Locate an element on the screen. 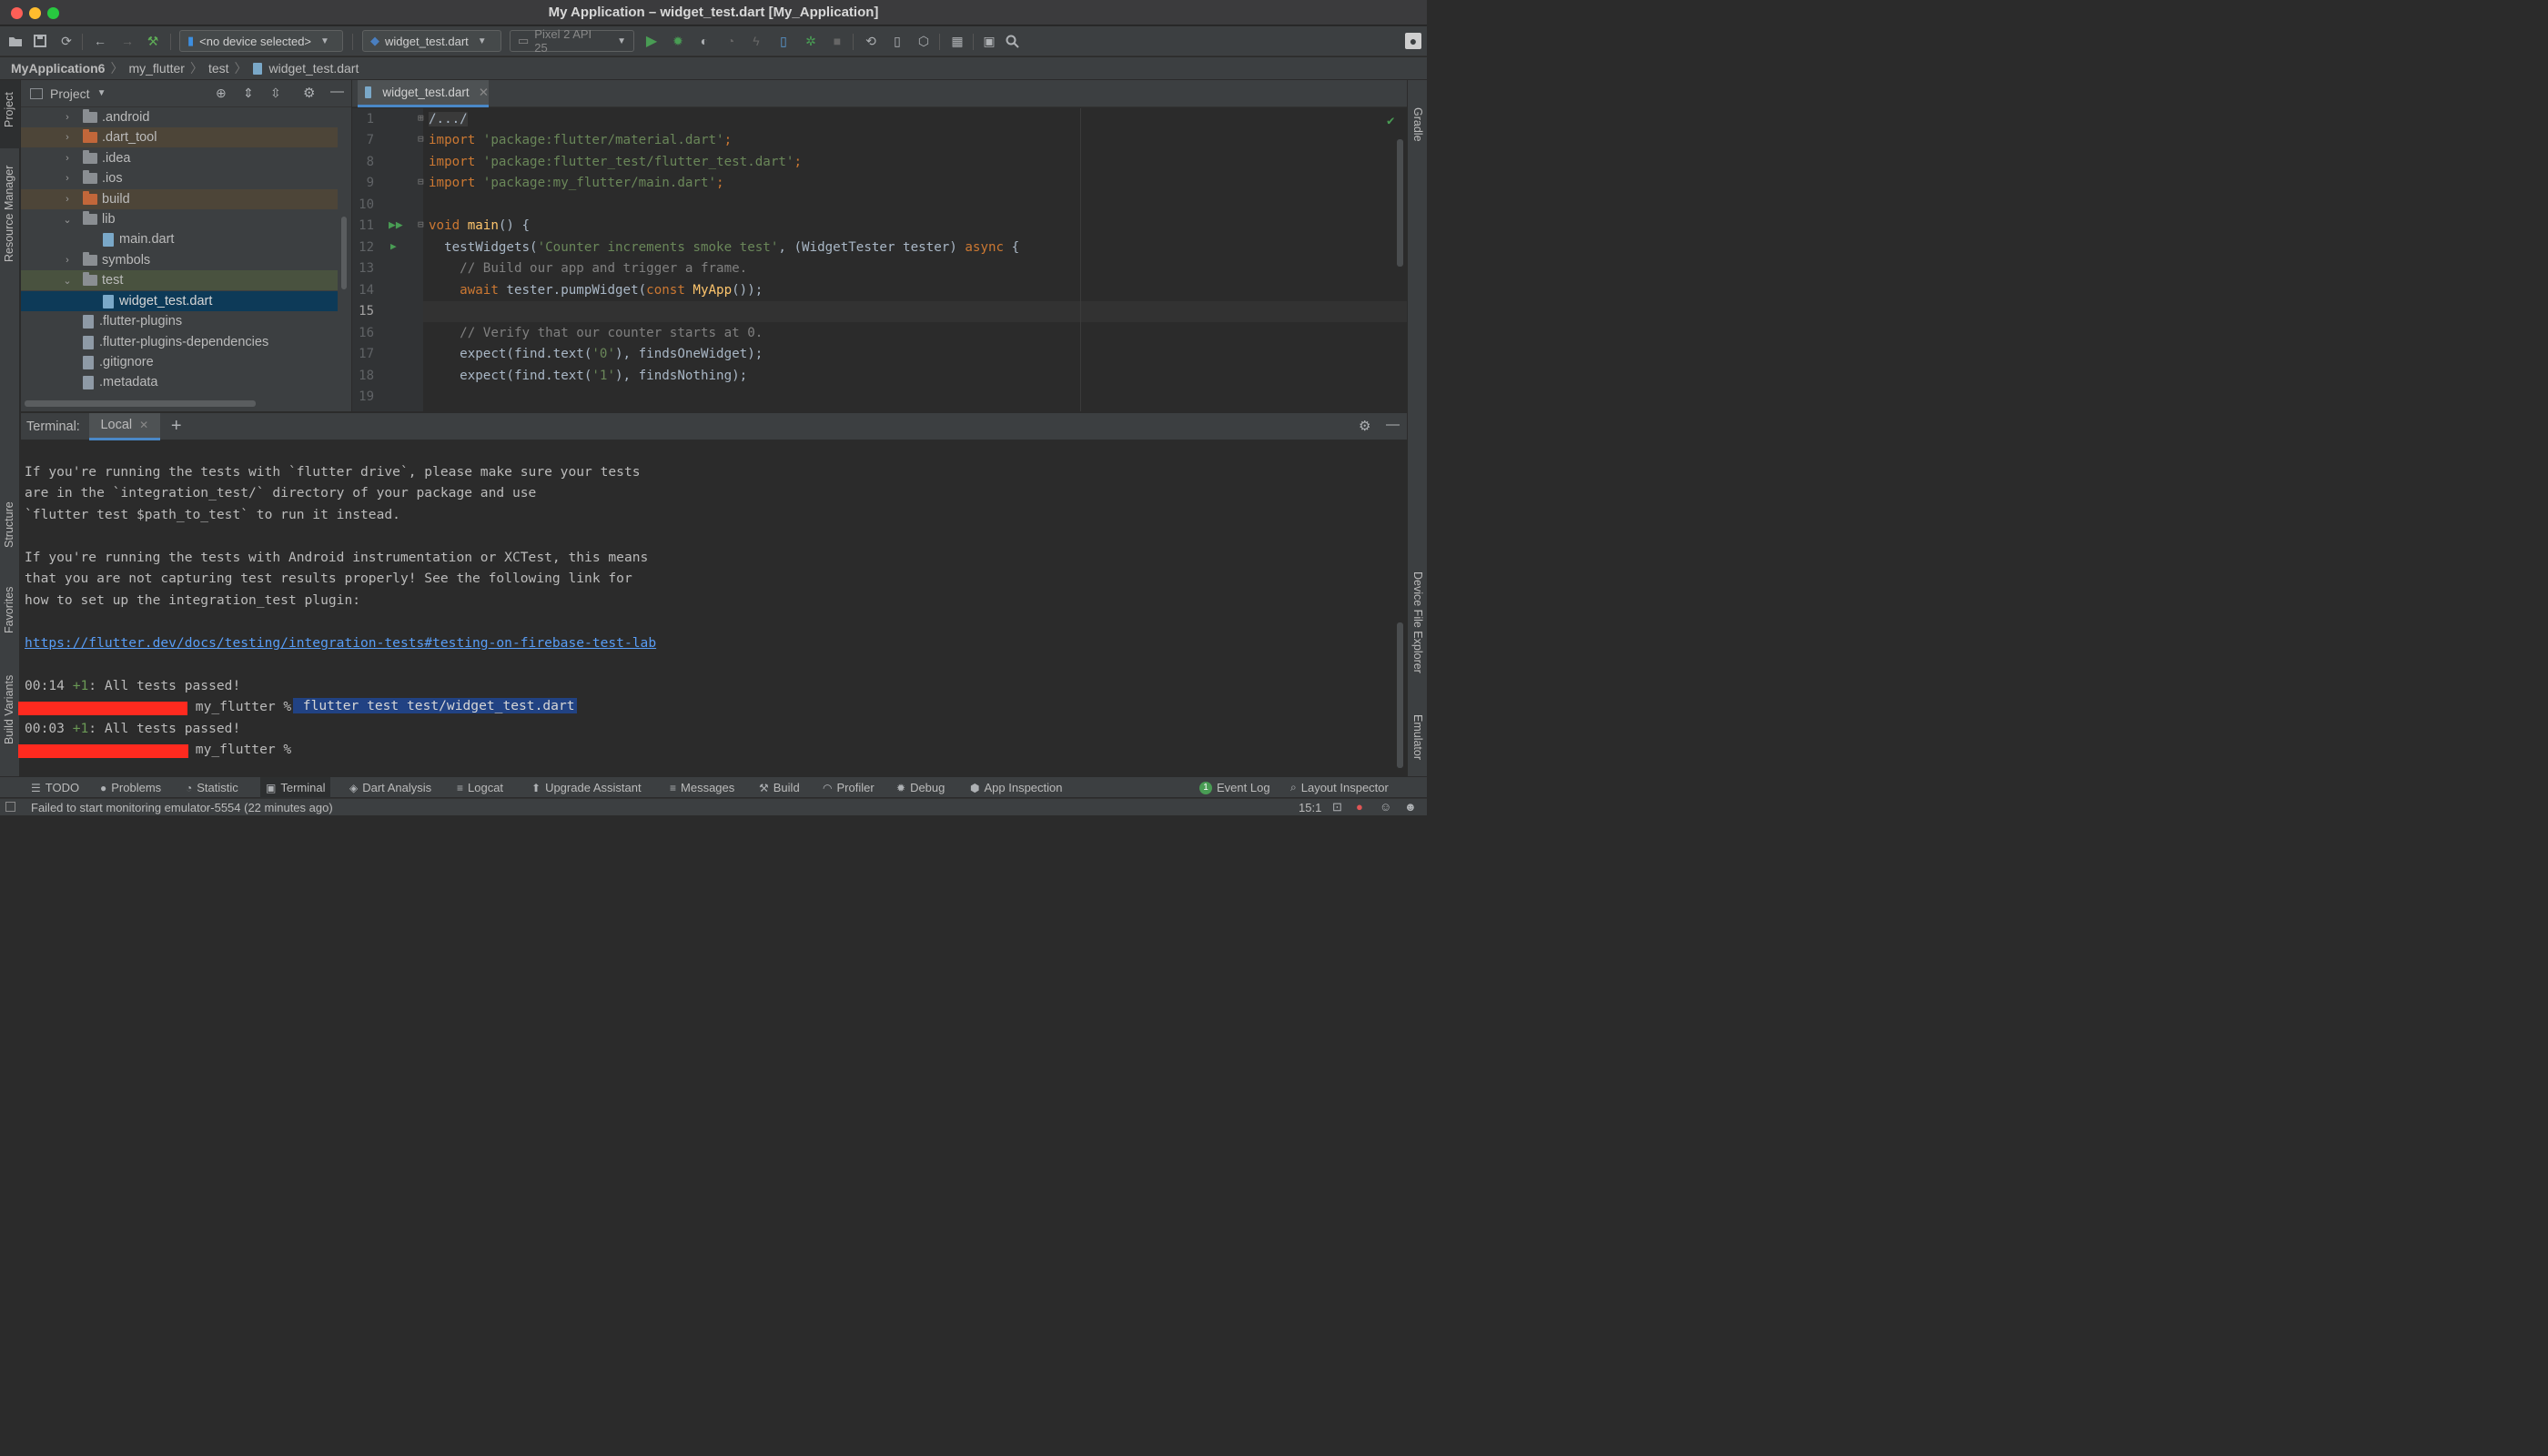 Image resolution: width=2548 pixels, height=1456 pixels. run-icon: ▶ is located at coordinates (652, 41).